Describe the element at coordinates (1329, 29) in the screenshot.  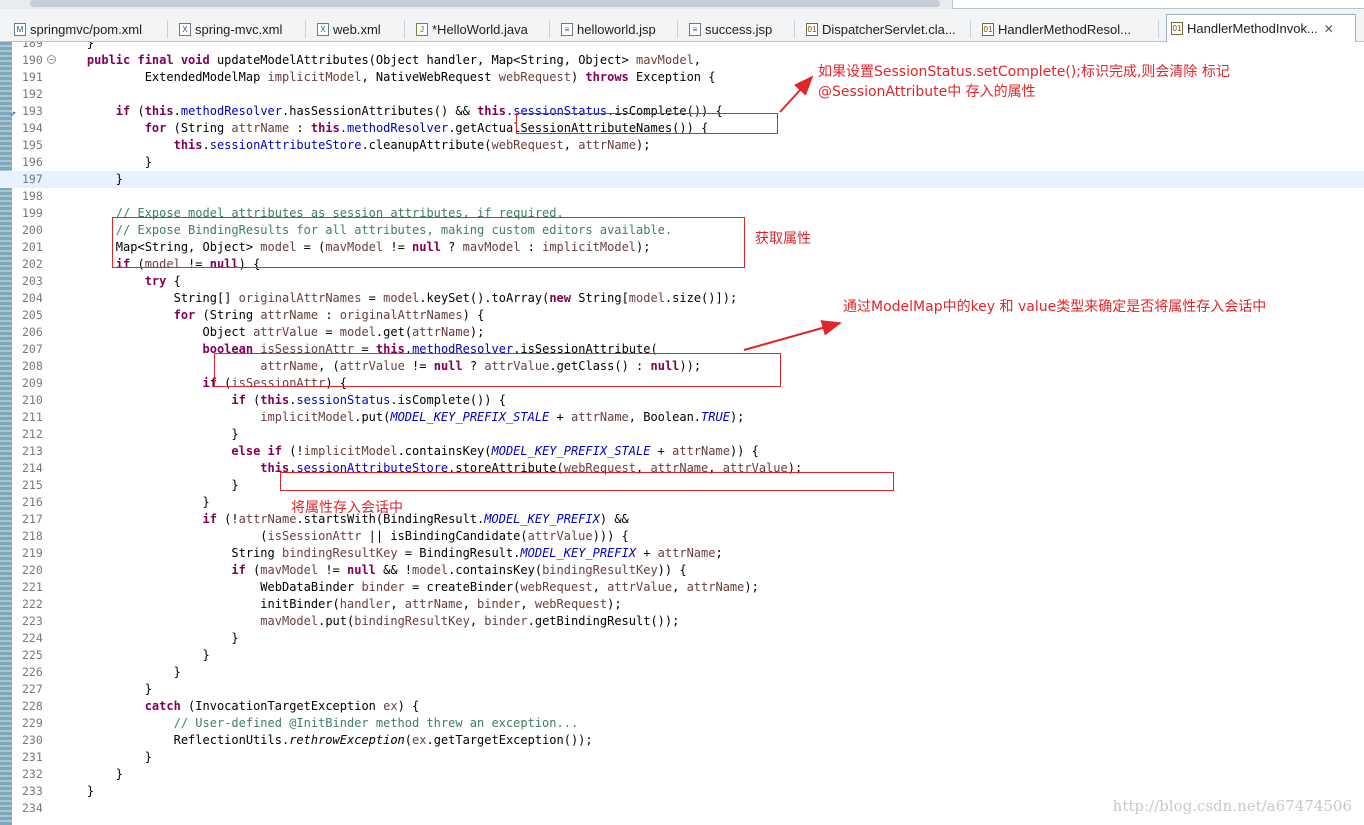
I see `close-tab-icon: ✕` at that location.